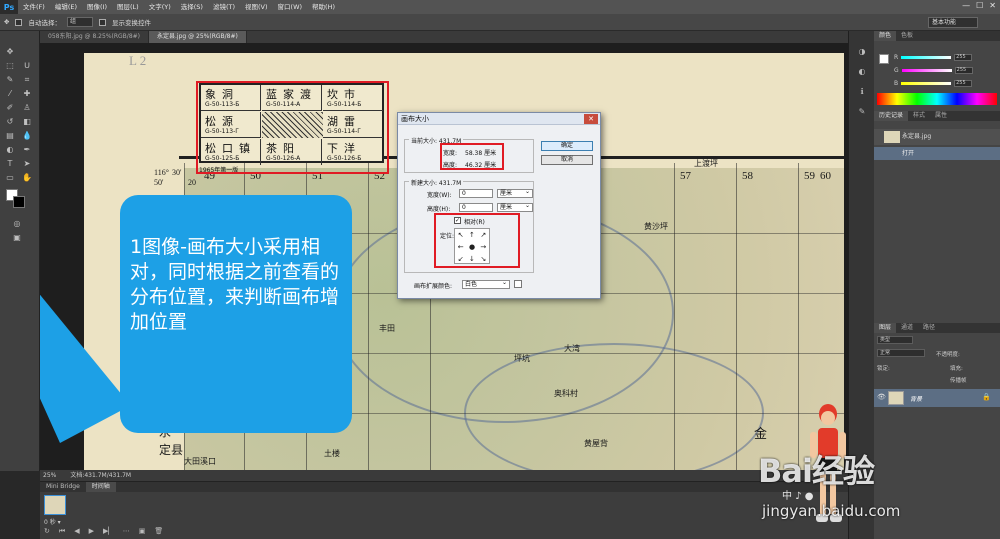 The height and width of the screenshot is (539, 1000). What do you see at coordinates (95, 37) in the screenshot?
I see `doc-tab-dongyang: 058东阳.jpg @ 8.25%(RGB/8#)` at bounding box center [95, 37].